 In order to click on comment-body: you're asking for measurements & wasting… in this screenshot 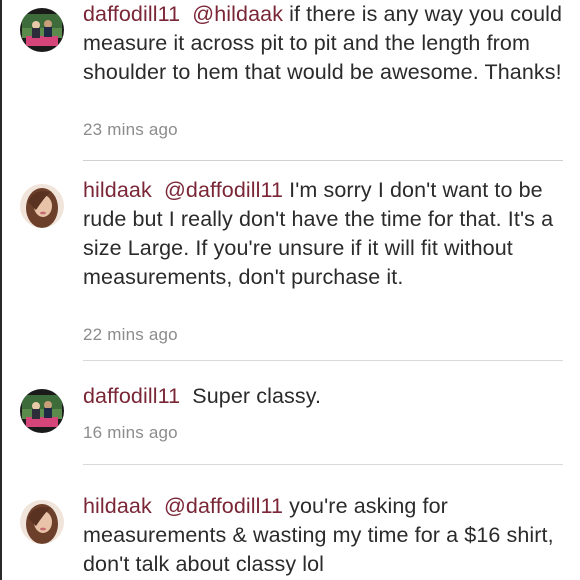, I will do `click(318, 535)`.